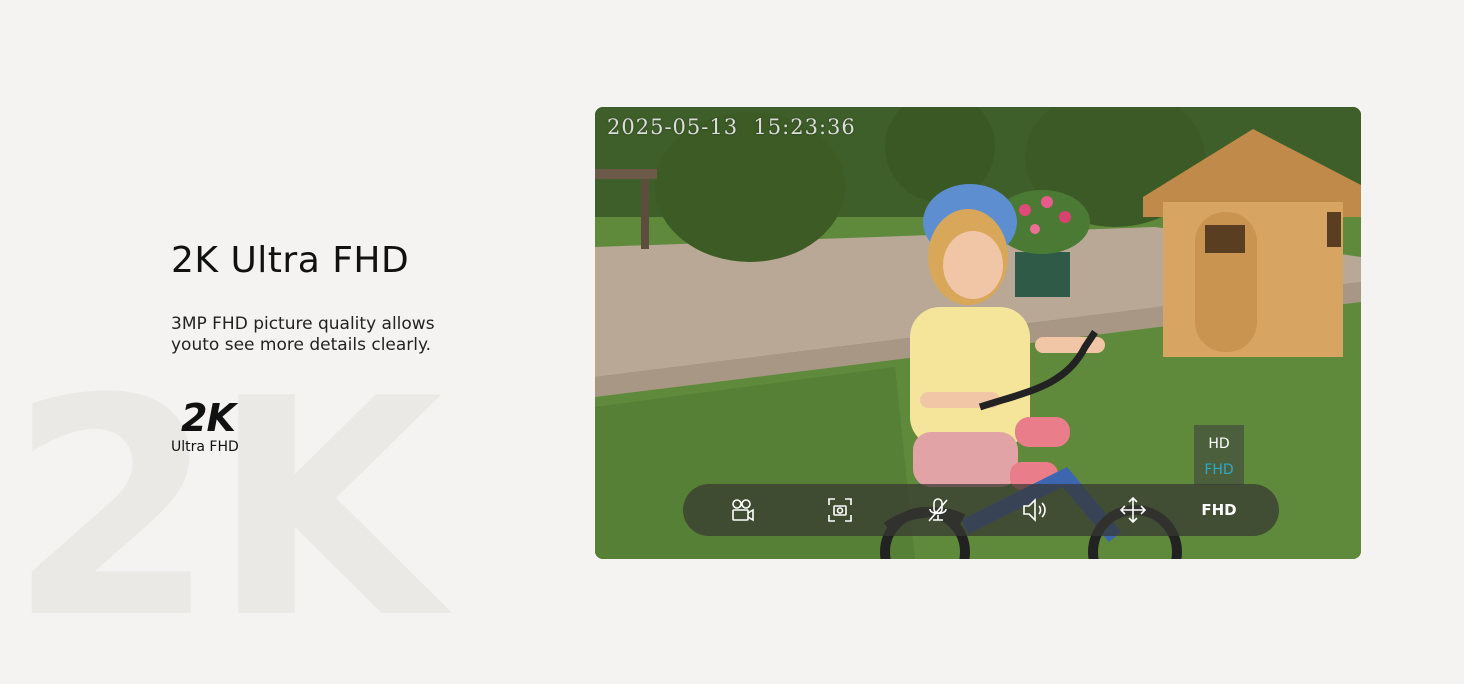 The width and height of the screenshot is (1464, 684). I want to click on microphone-muted-icon, so click(938, 510).